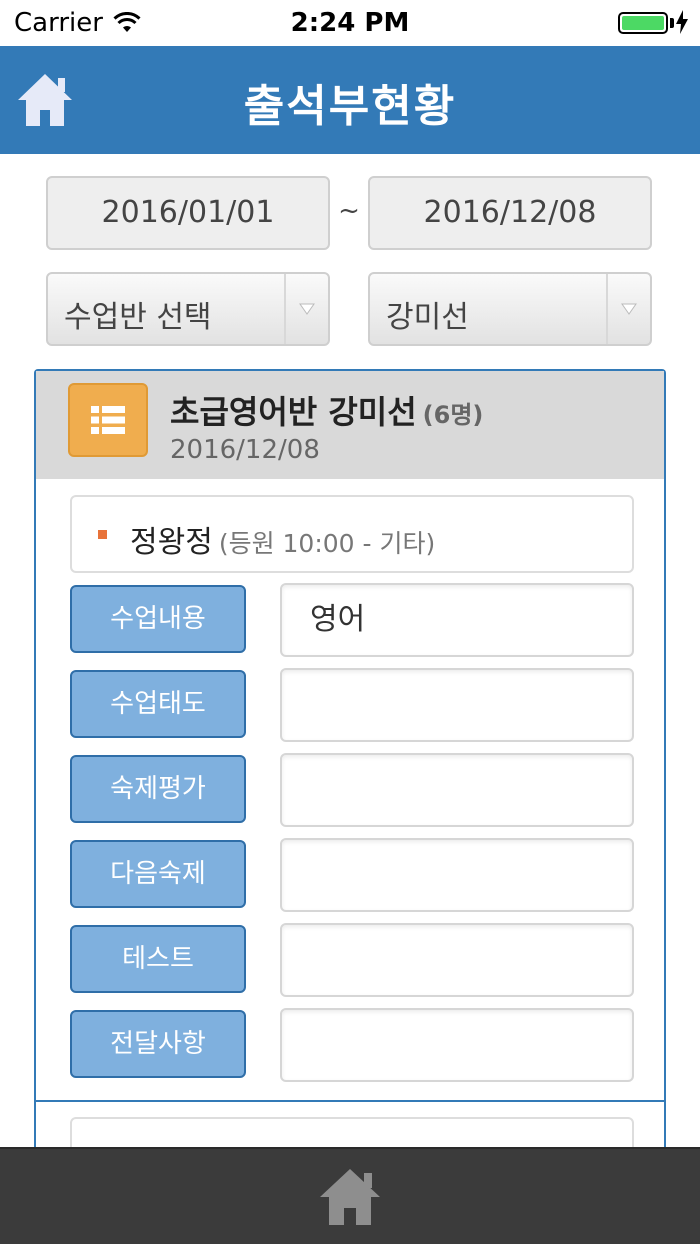 This screenshot has height=1244, width=700. I want to click on class-panel-header: 초급영어반 강미선 (6명) 2016/12/08, so click(350, 425).